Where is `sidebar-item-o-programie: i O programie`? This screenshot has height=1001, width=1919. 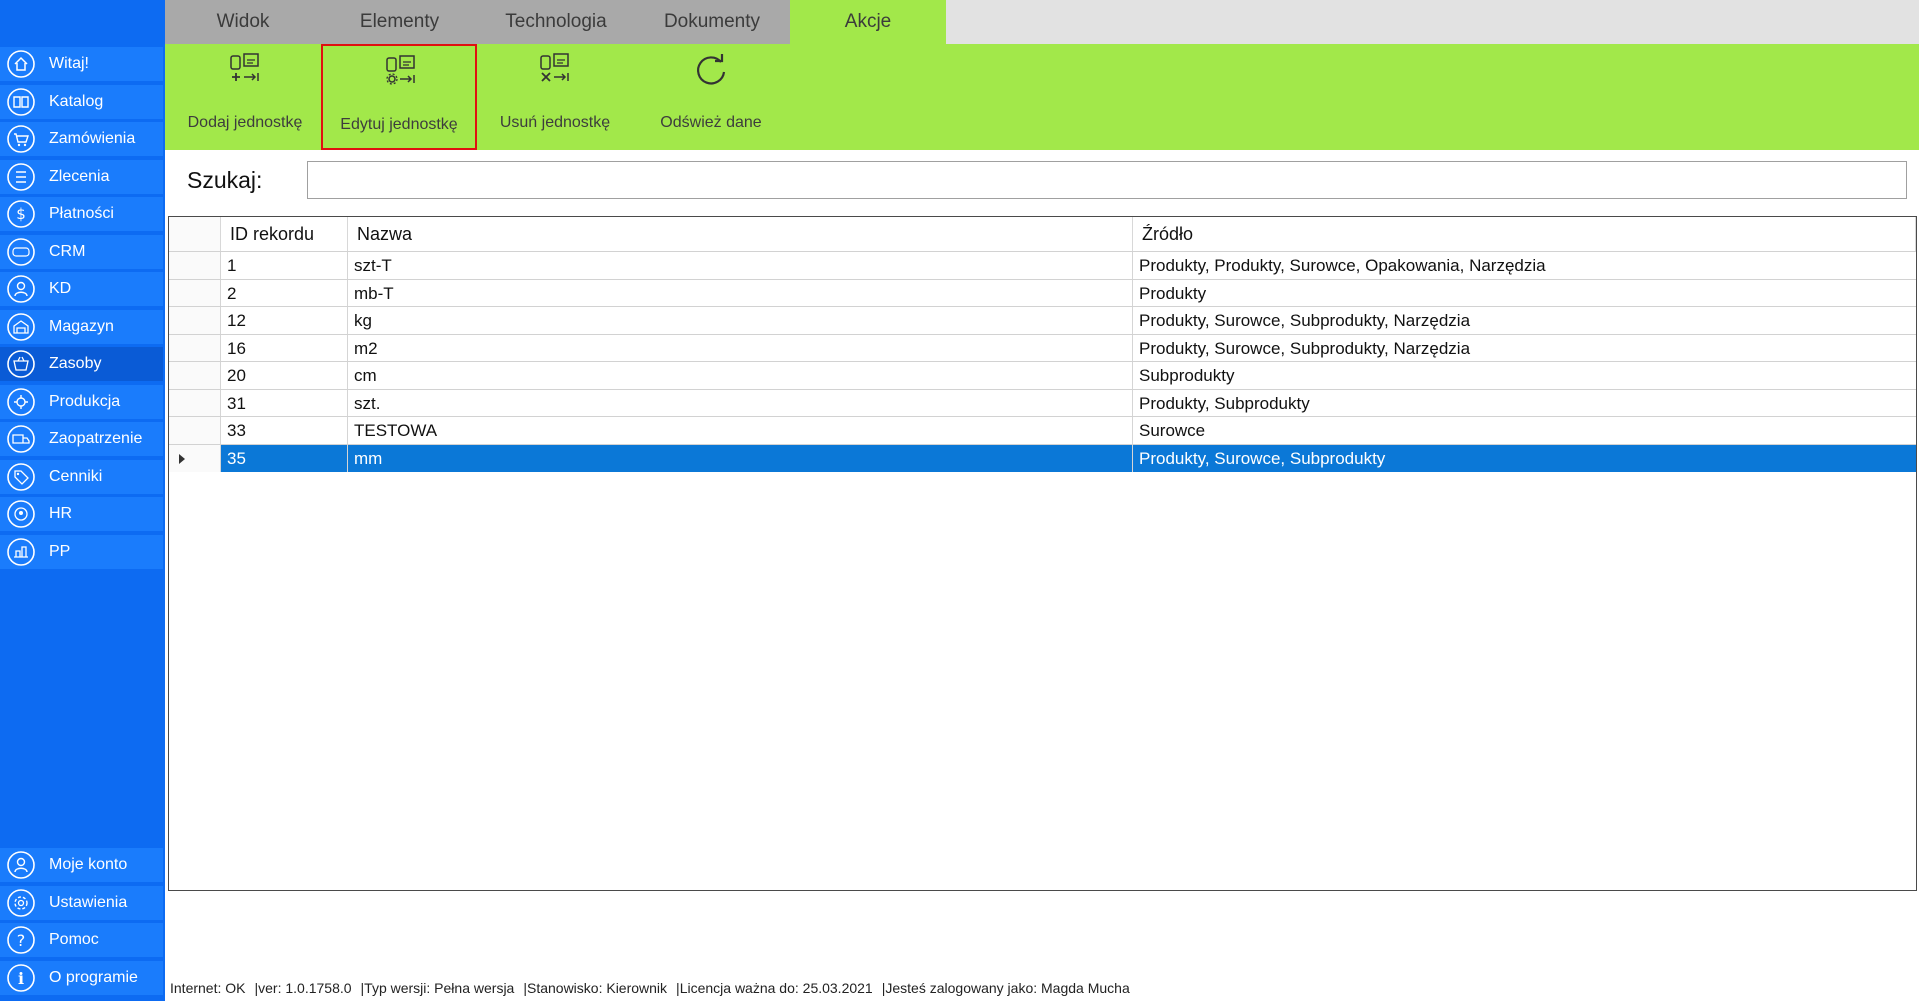
sidebar-item-o-programie: i O programie is located at coordinates (81, 977).